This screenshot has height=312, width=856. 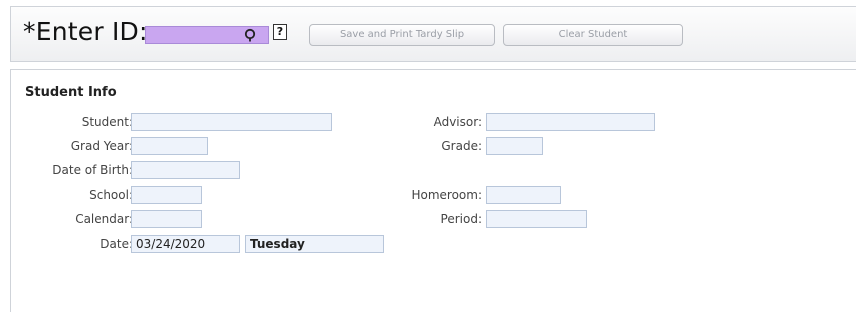 What do you see at coordinates (92, 170) in the screenshot?
I see `date-of-birth-label: Date of Birth:` at bounding box center [92, 170].